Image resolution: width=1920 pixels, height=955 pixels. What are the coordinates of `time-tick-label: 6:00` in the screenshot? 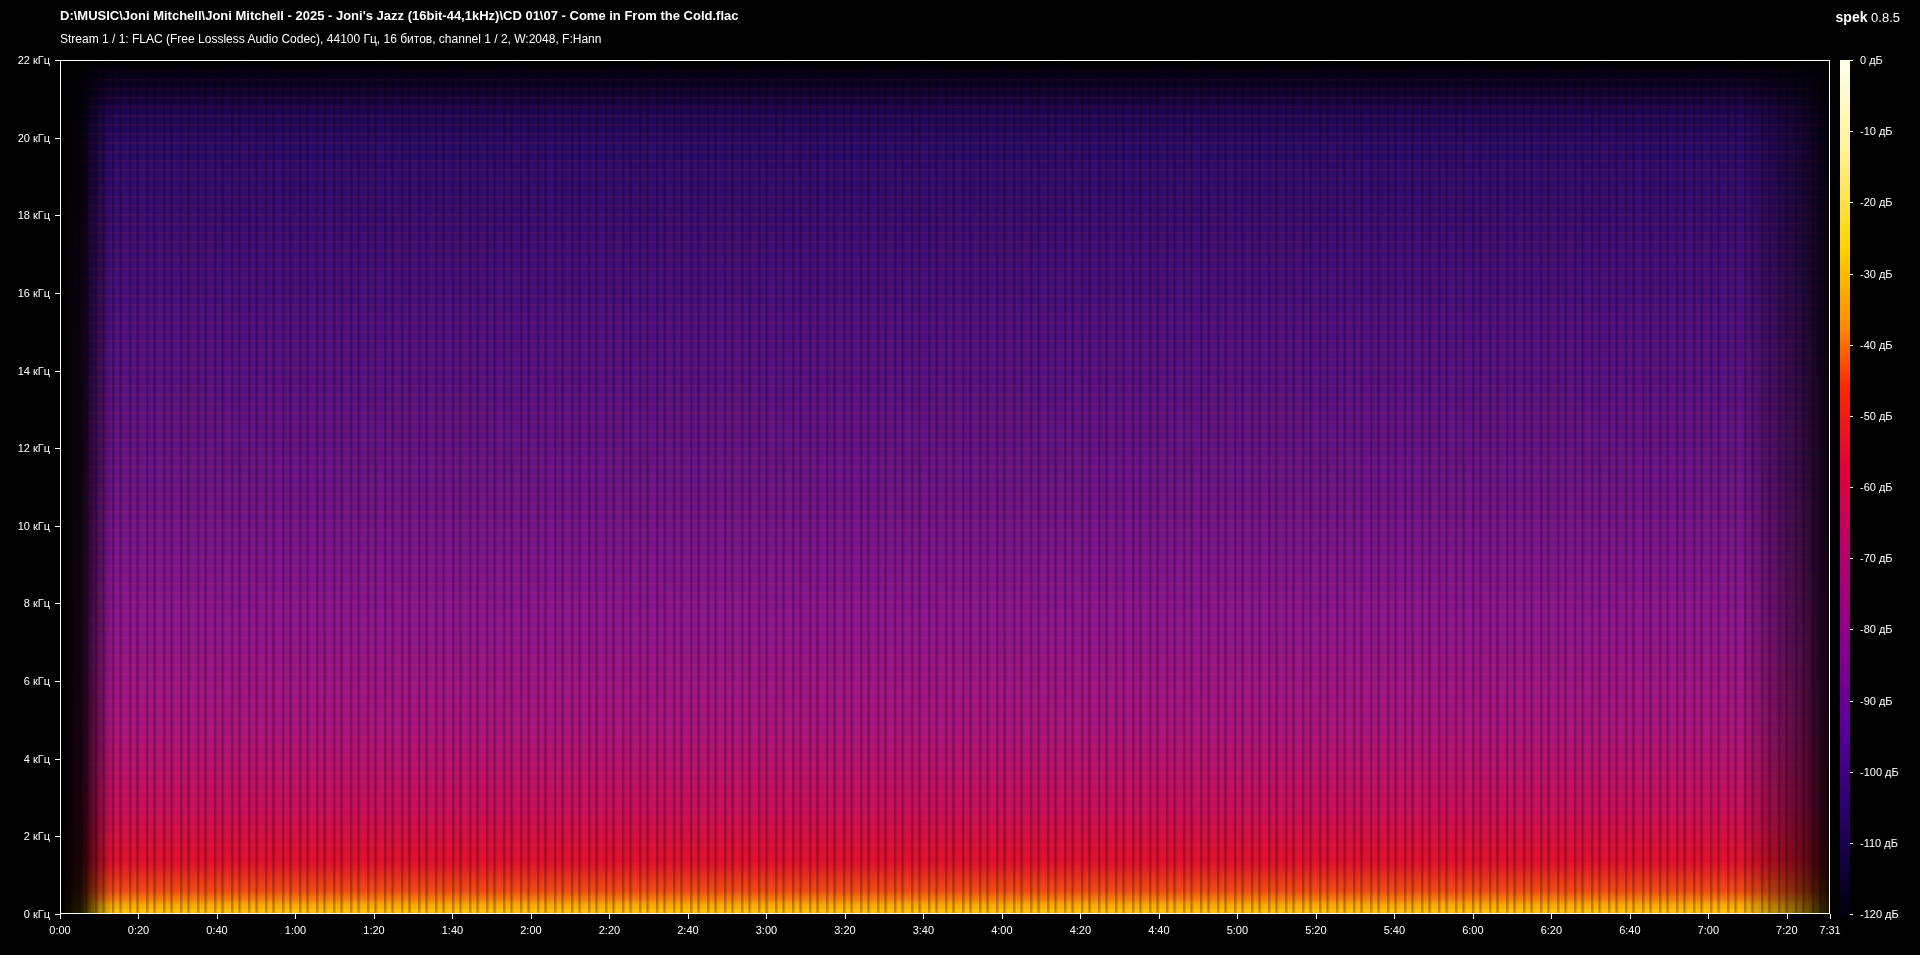 It's located at (1473, 930).